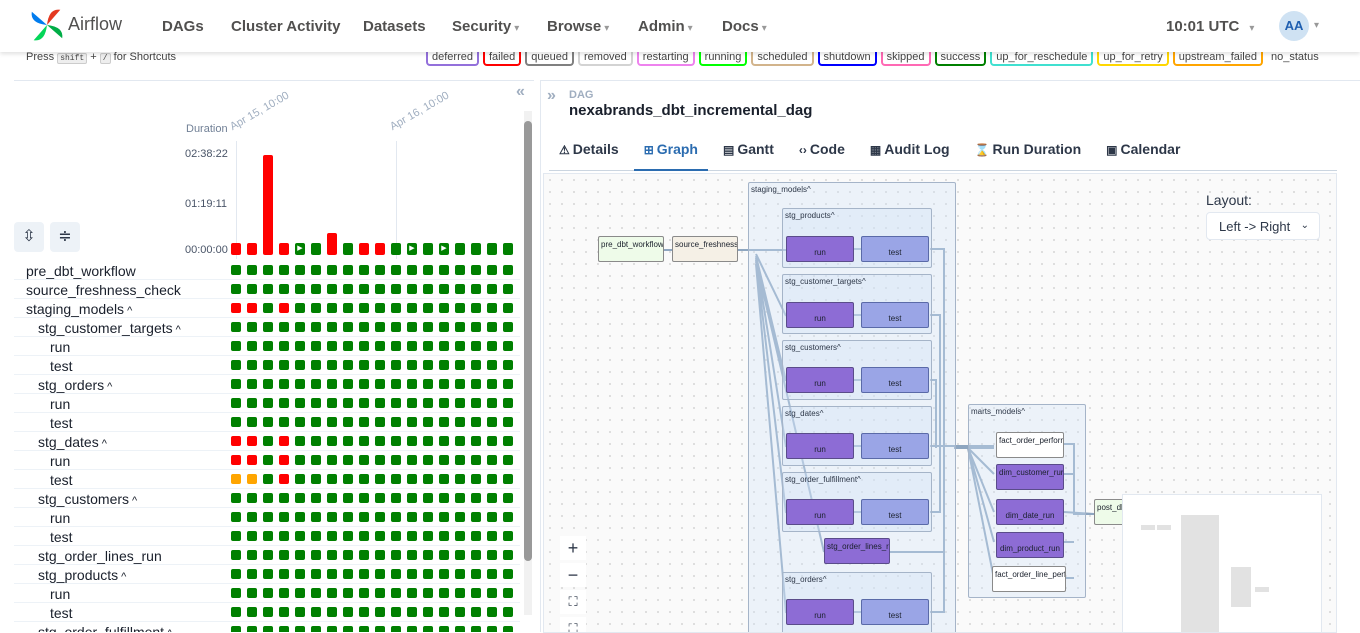 This screenshot has width=1360, height=633. Describe the element at coordinates (95, 24) in the screenshot. I see `brand-name: Airflow` at that location.